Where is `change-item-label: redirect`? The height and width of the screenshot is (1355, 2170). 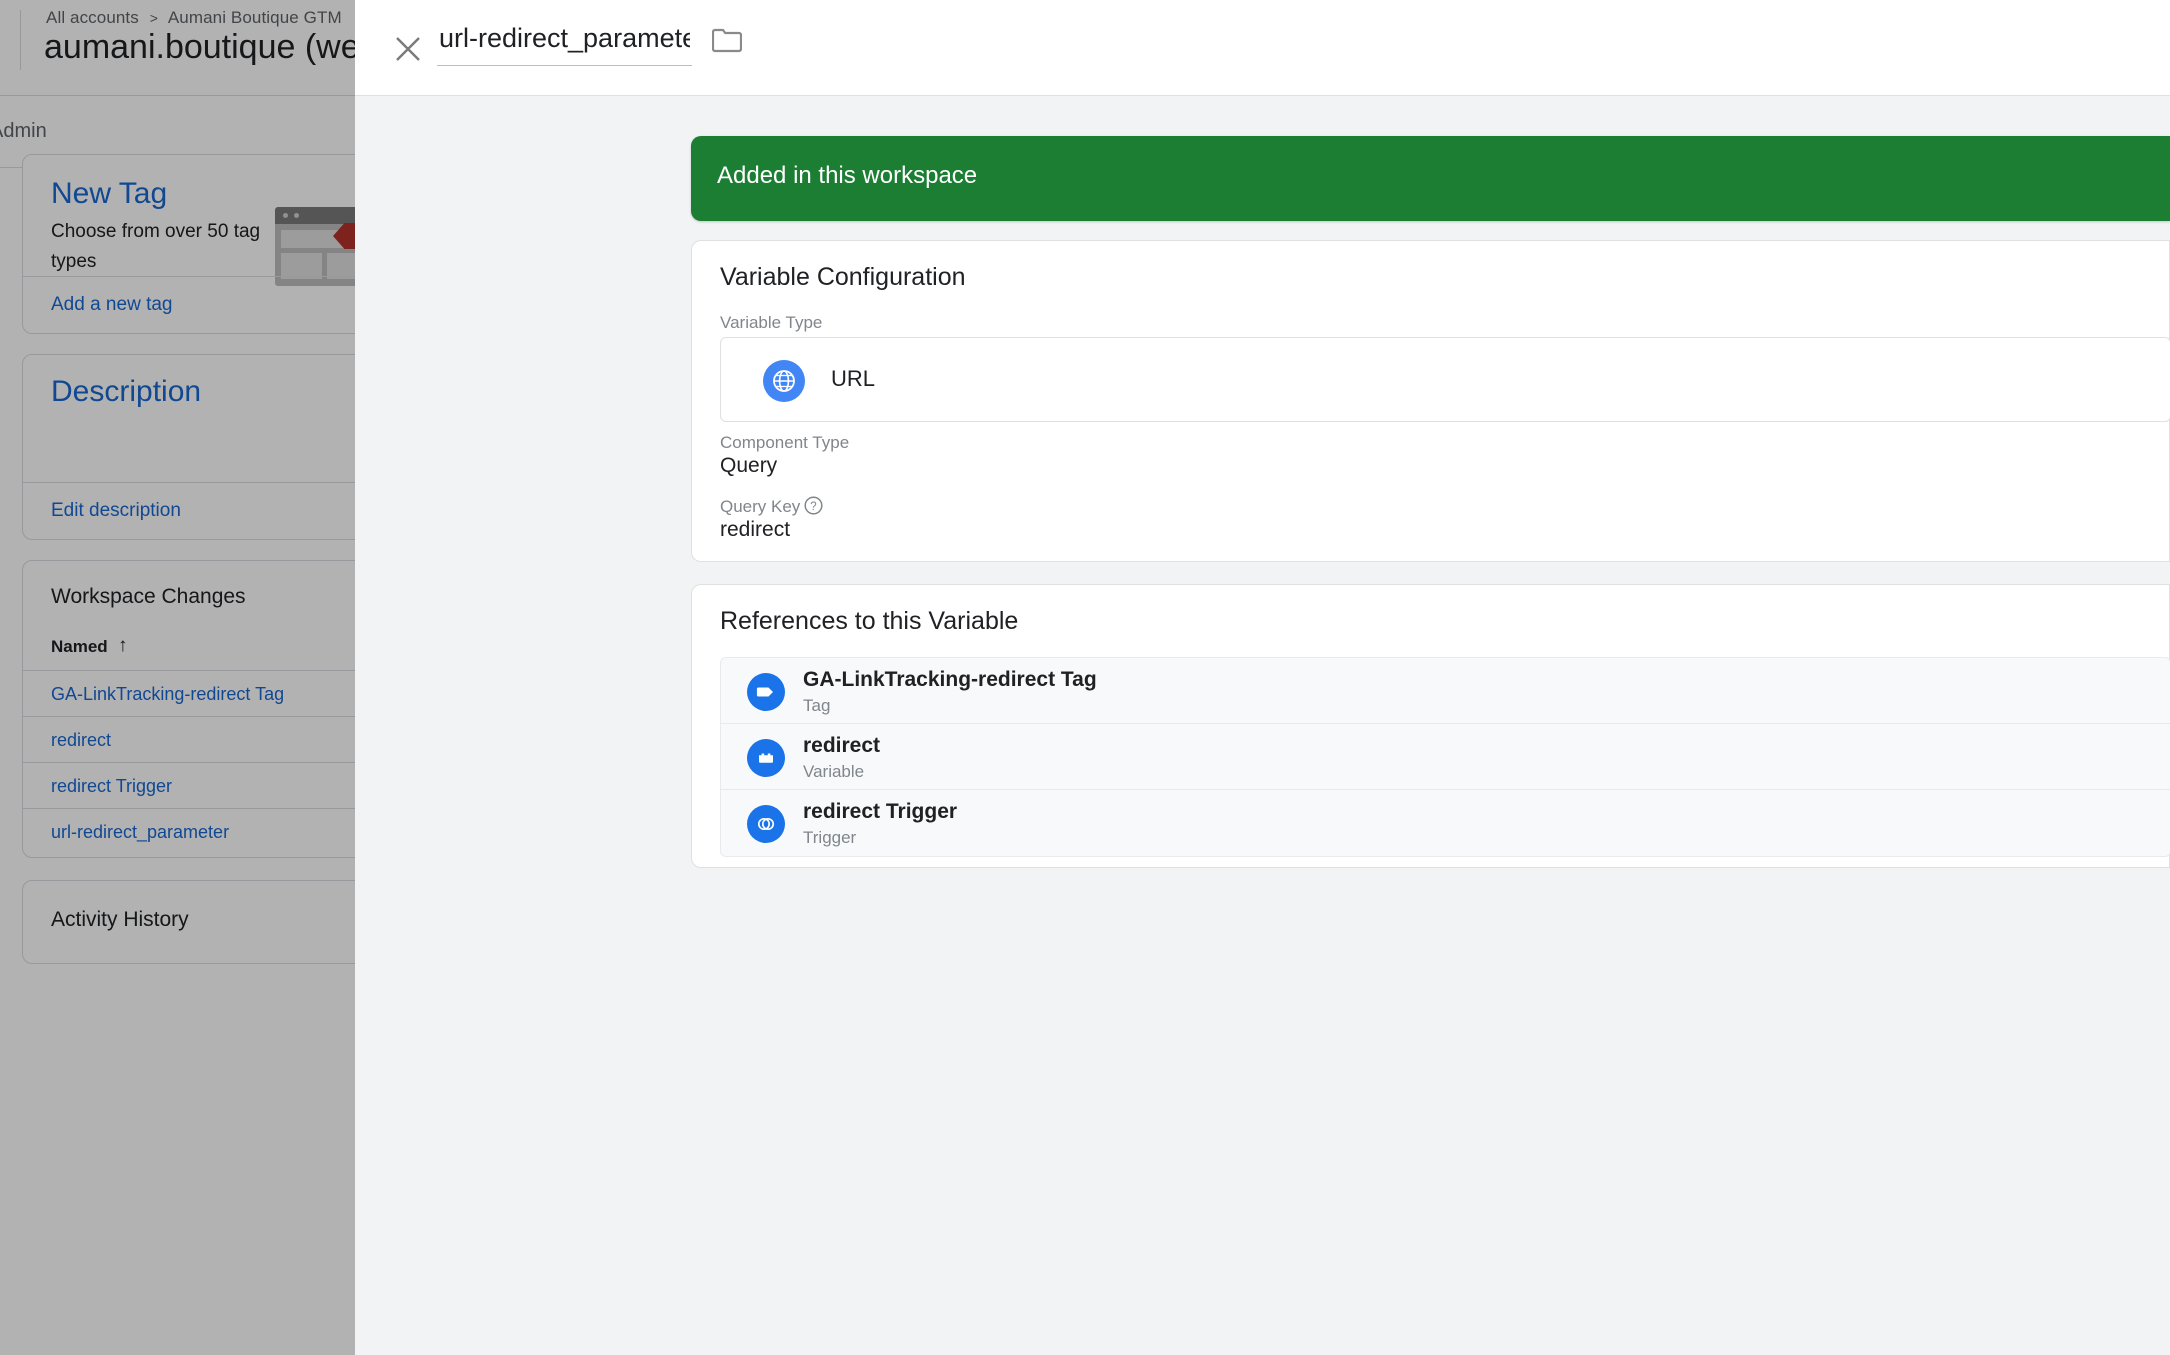
change-item-label: redirect is located at coordinates (81, 740).